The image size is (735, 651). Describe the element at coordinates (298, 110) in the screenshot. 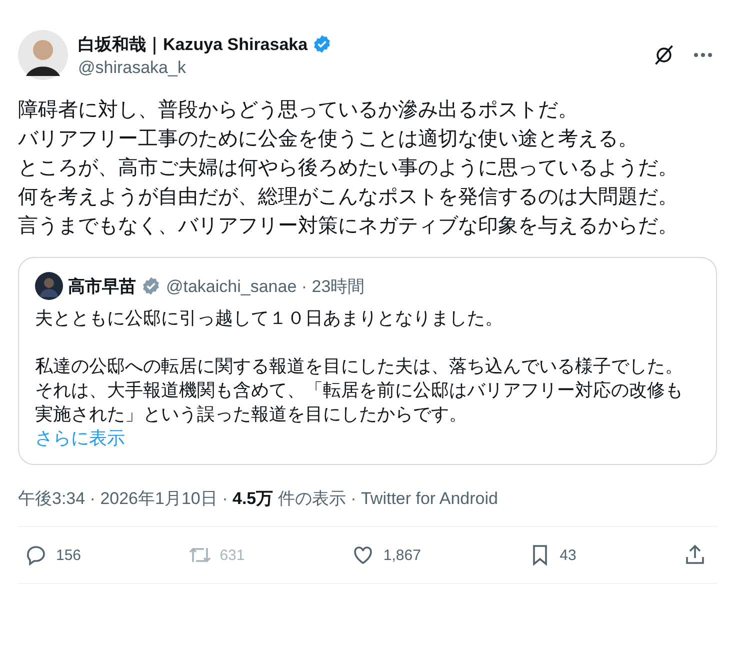

I see `post-text-line: 障碍者に対し、普段からどう思っているか滲み出るポストだ。` at that location.